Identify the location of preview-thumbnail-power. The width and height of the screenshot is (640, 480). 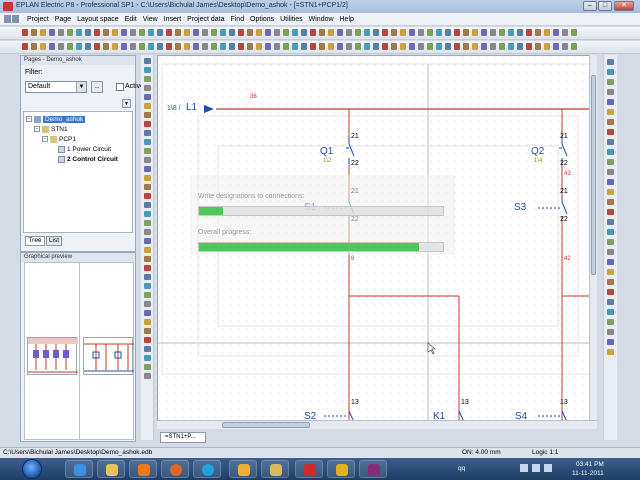
(52, 356).